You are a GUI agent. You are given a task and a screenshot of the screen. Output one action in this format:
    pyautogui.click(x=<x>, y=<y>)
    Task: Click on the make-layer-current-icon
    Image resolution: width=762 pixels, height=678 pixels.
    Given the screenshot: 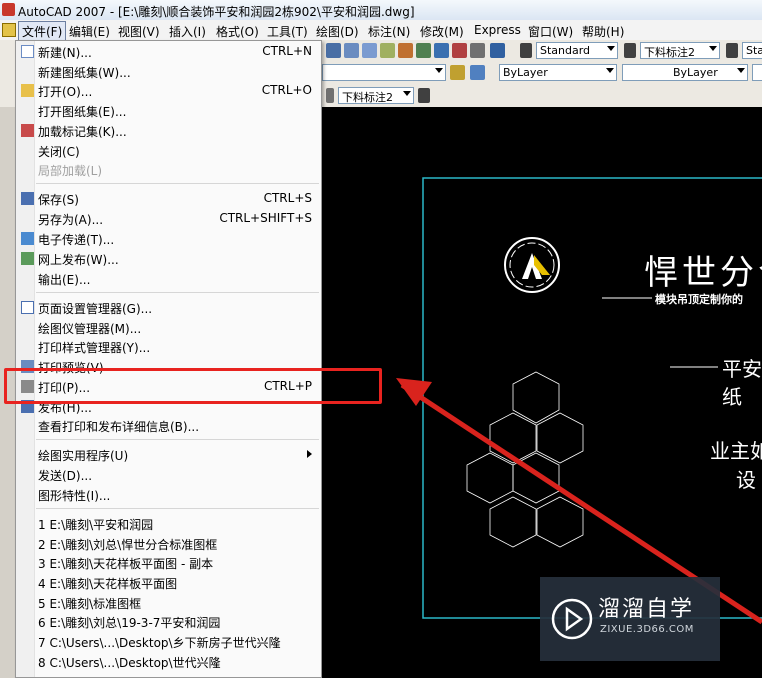 What is the action you would take?
    pyautogui.click(x=457, y=72)
    